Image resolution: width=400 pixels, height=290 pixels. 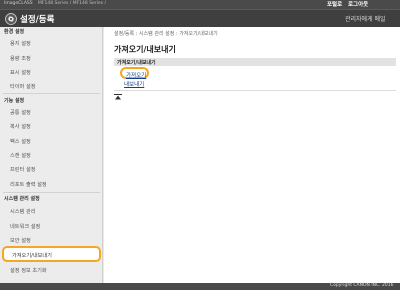 What do you see at coordinates (20, 112) in the screenshot?
I see `sidebar-item-common: 공통 설정` at bounding box center [20, 112].